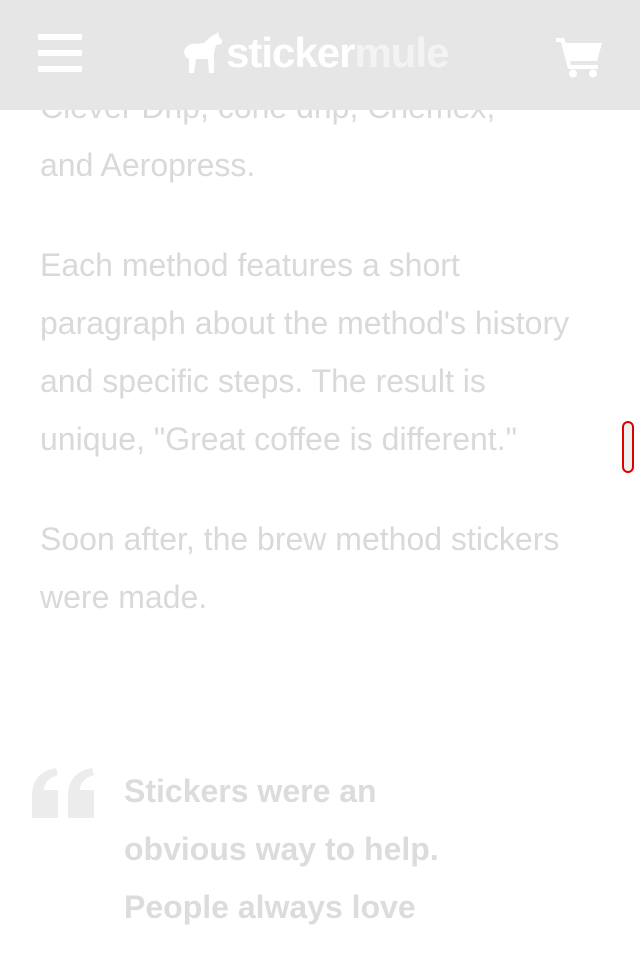 The width and height of the screenshot is (640, 959). What do you see at coordinates (63, 793) in the screenshot?
I see `quote-mark-icon` at bounding box center [63, 793].